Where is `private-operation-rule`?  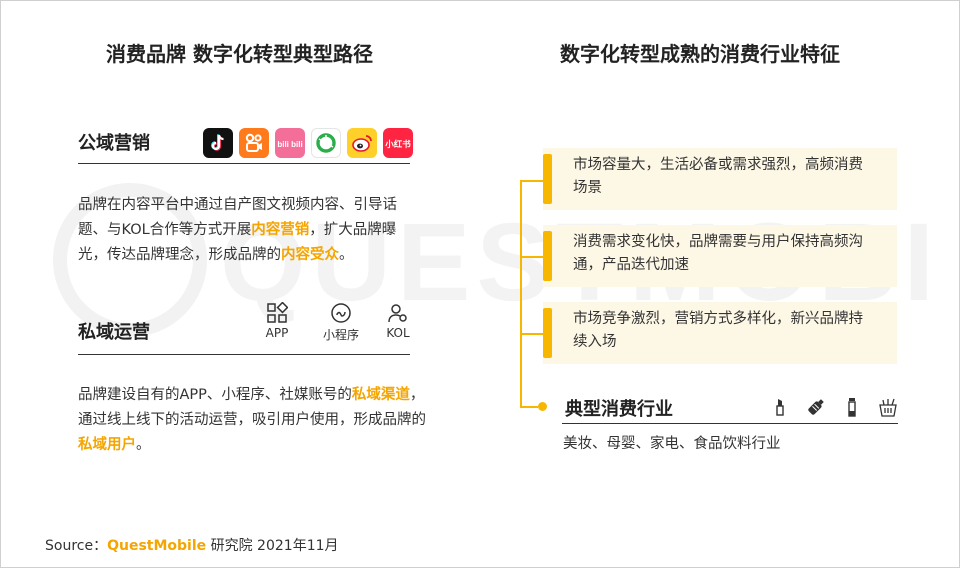
private-operation-rule is located at coordinates (244, 354).